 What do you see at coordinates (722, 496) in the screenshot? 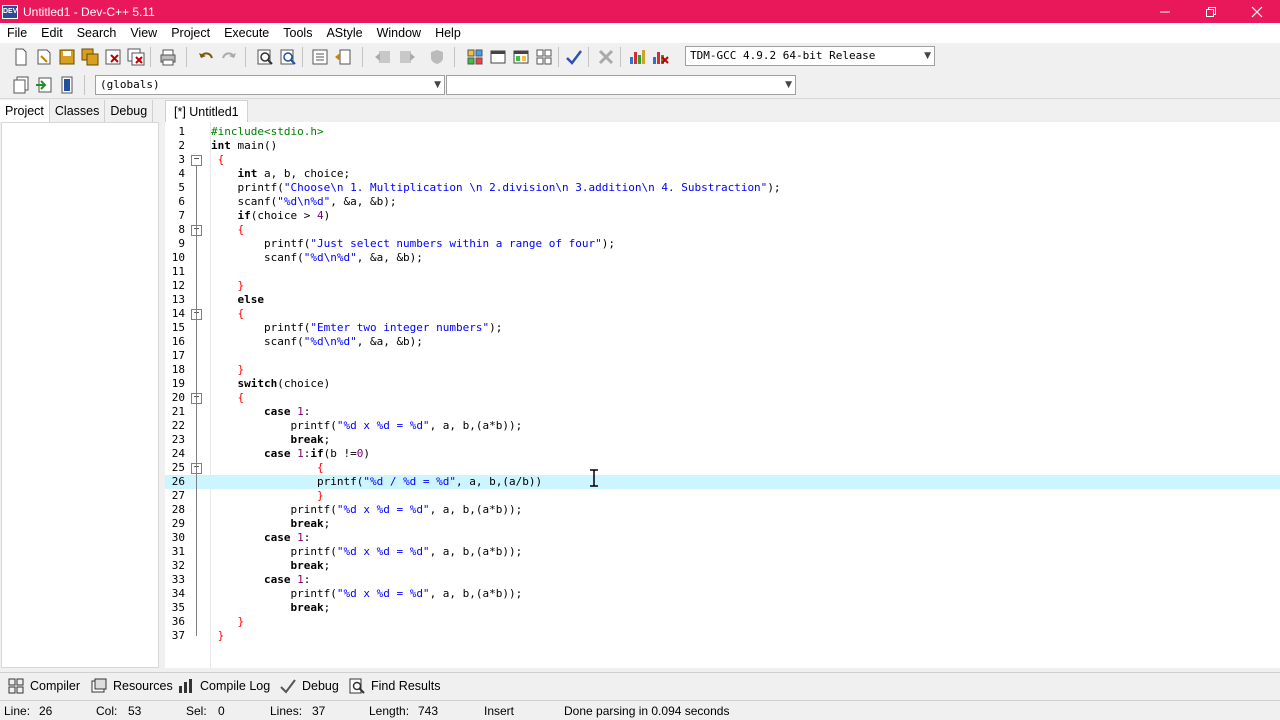
I see `code-line: 27 }` at bounding box center [722, 496].